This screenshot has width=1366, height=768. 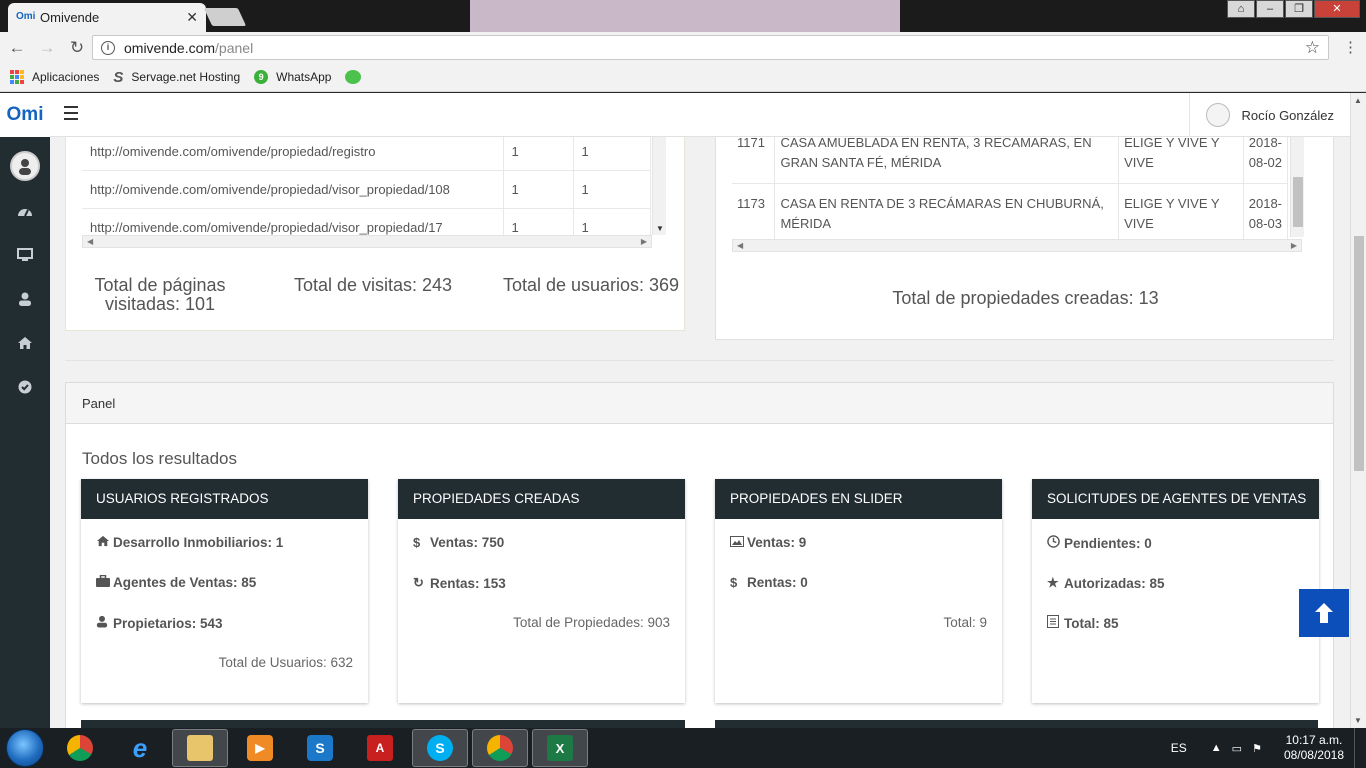 I want to click on taskbar-ie: e, so click(x=140, y=748).